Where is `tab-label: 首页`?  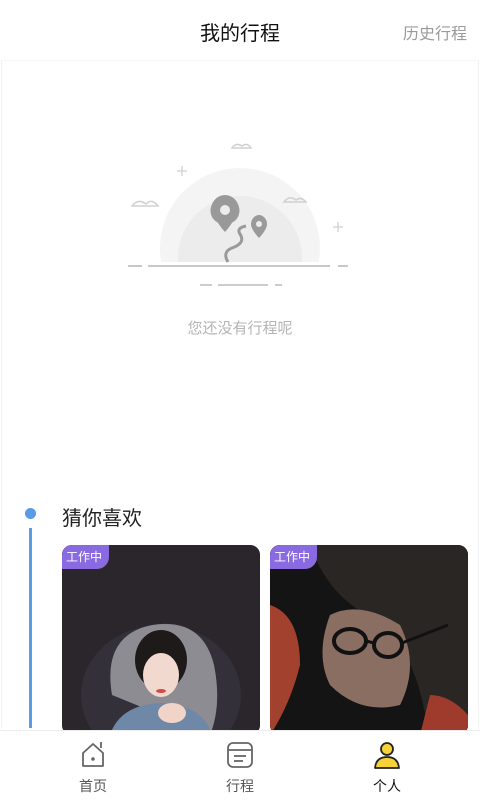
tab-label: 首页 is located at coordinates (93, 787).